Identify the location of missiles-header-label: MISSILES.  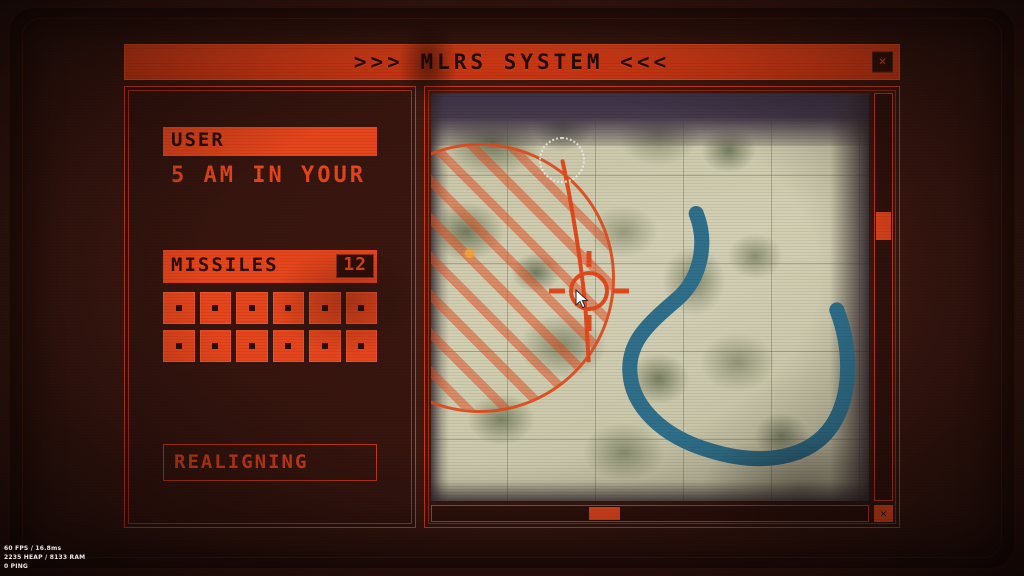
(225, 264).